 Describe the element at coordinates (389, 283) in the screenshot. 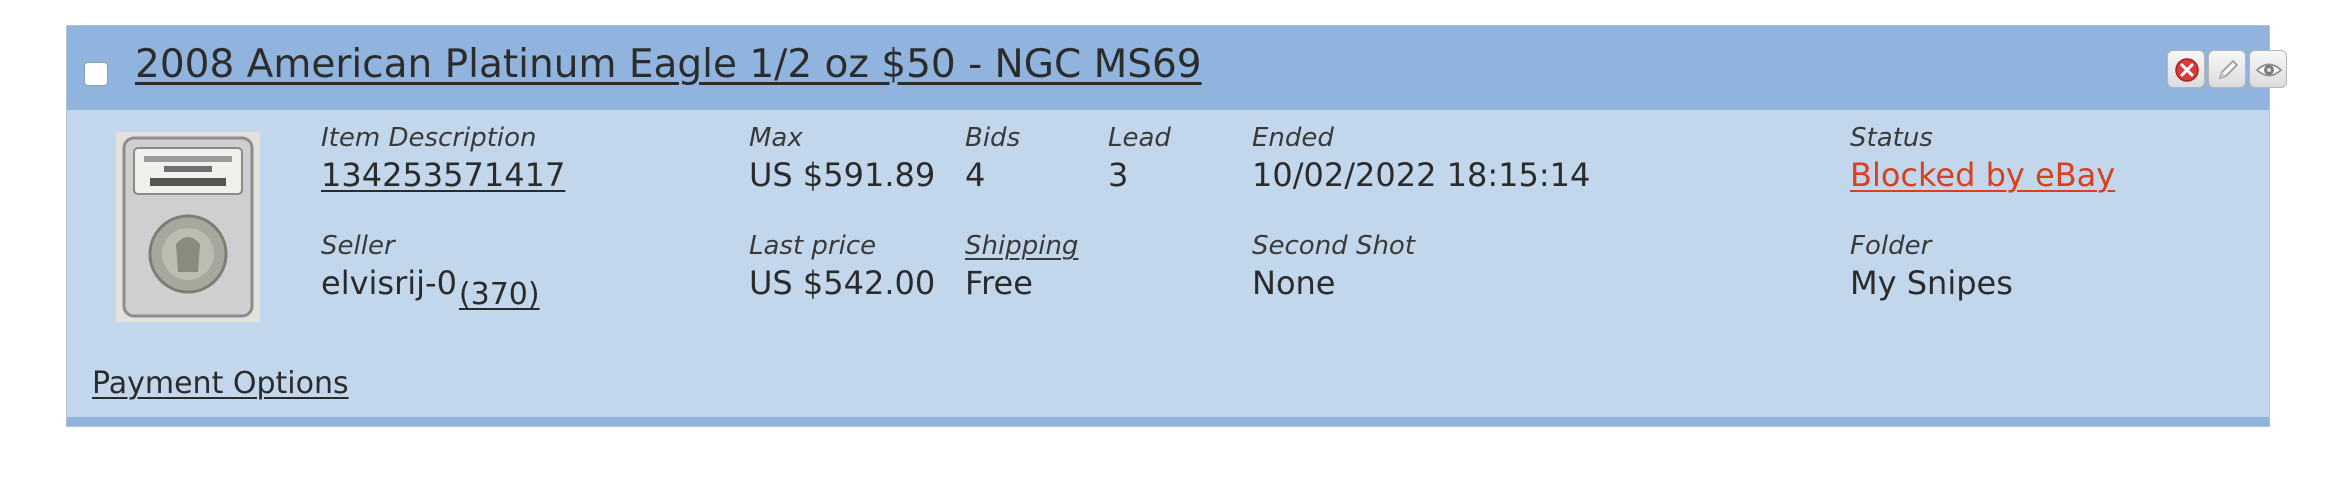

I see `seller-name-text: elvisrij-0` at that location.